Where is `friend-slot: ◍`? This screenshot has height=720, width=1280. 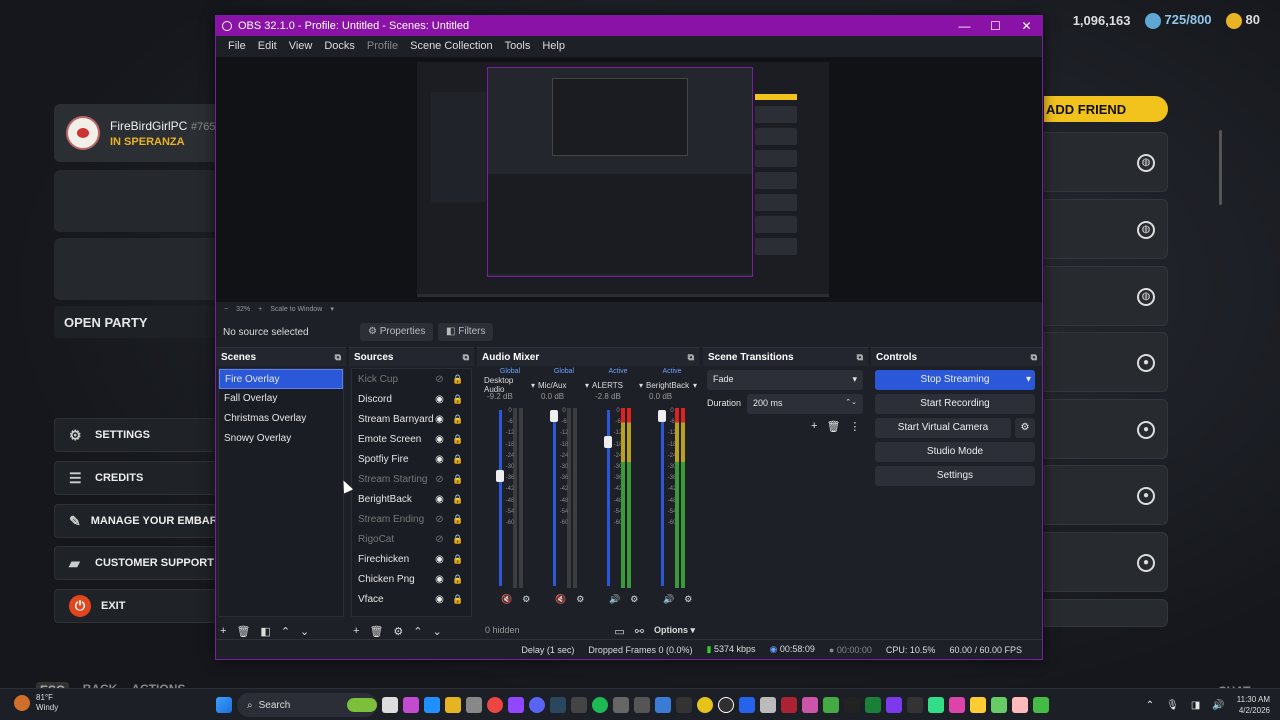 friend-slot: ◍ is located at coordinates (1106, 162).